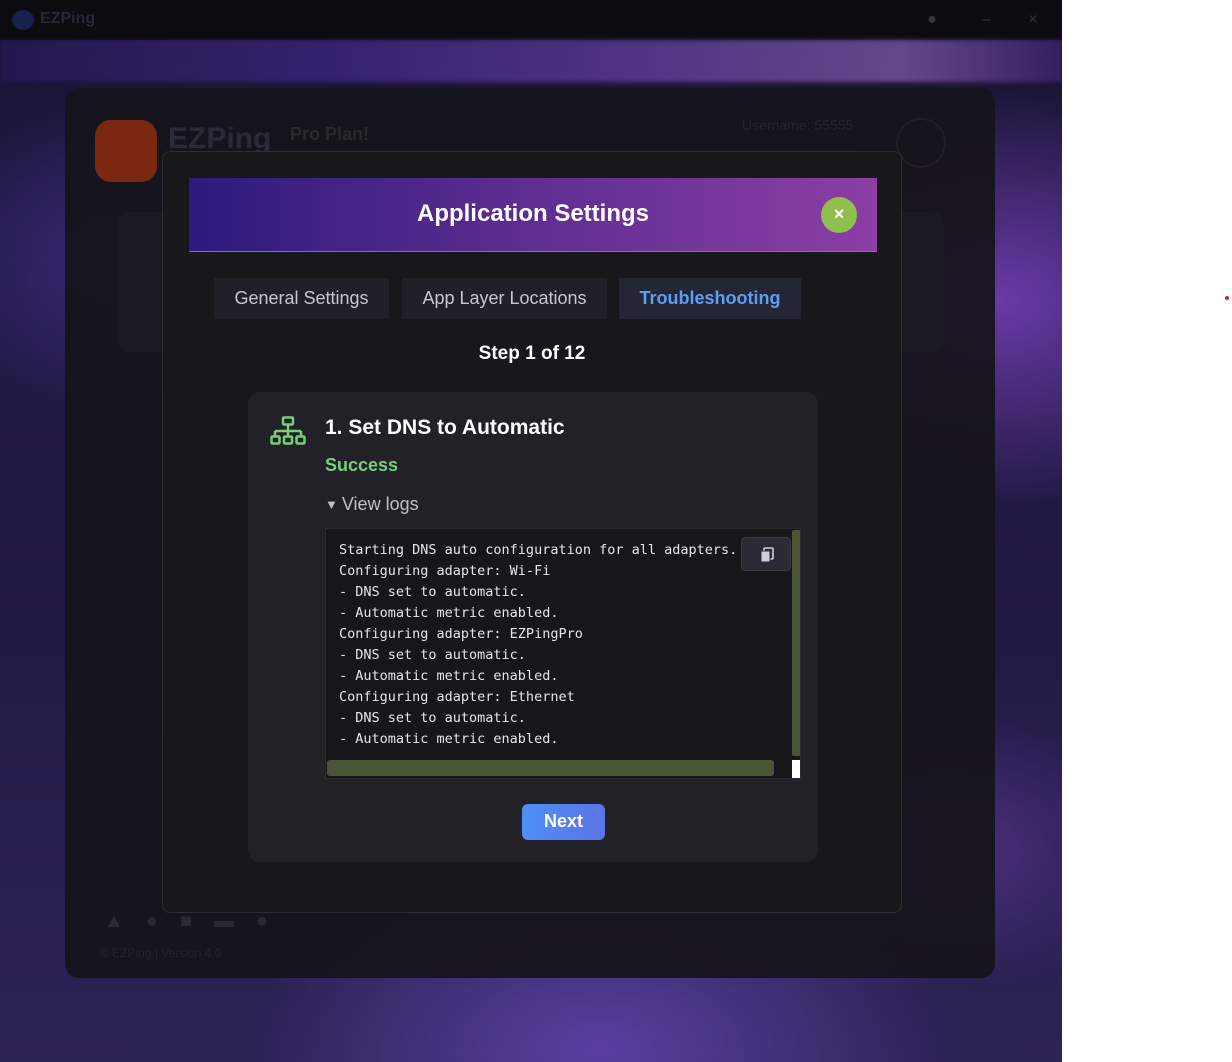 The height and width of the screenshot is (1062, 1232). I want to click on gamepad-icon: ●, so click(163, 921).